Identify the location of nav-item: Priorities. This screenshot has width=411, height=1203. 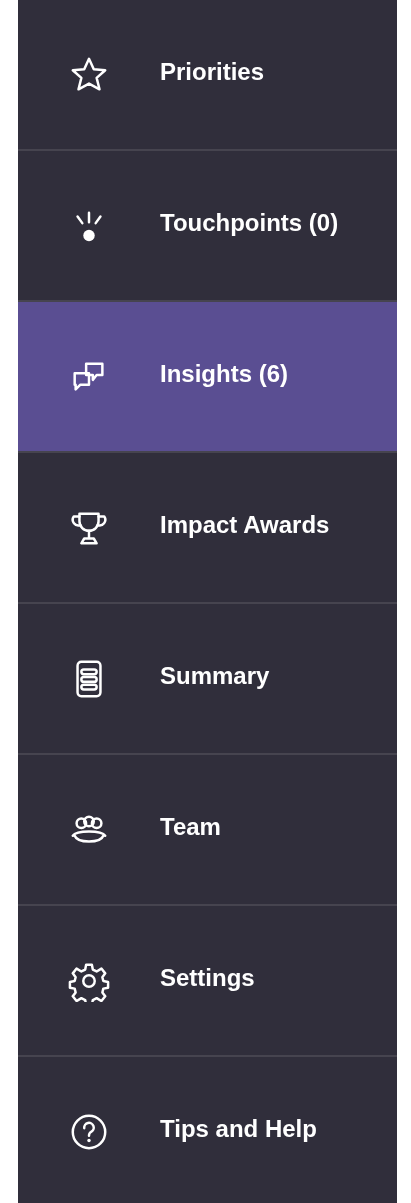
(207, 75).